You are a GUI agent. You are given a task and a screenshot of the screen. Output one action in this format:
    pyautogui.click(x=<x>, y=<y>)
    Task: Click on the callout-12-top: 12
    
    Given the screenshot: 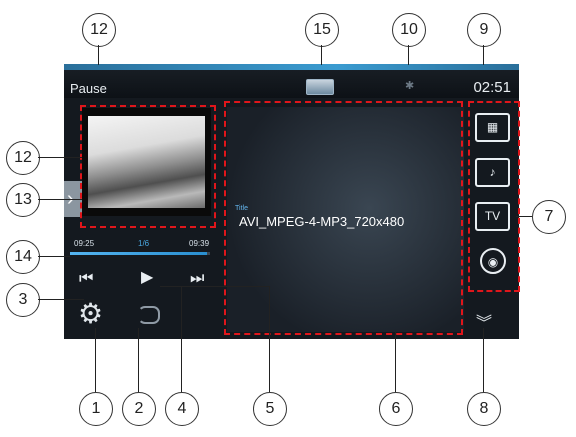 What is the action you would take?
    pyautogui.click(x=99, y=30)
    